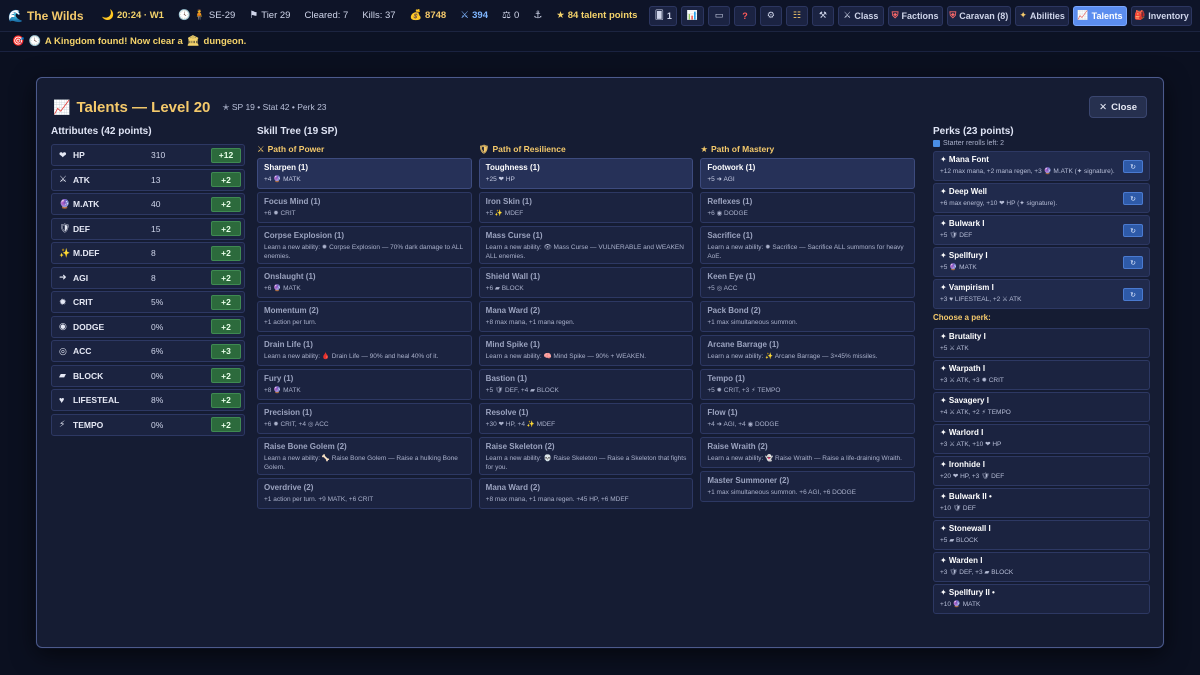 This screenshot has height=675, width=1200. What do you see at coordinates (663, 15) in the screenshot?
I see `cards-button: 🂠 1` at bounding box center [663, 15].